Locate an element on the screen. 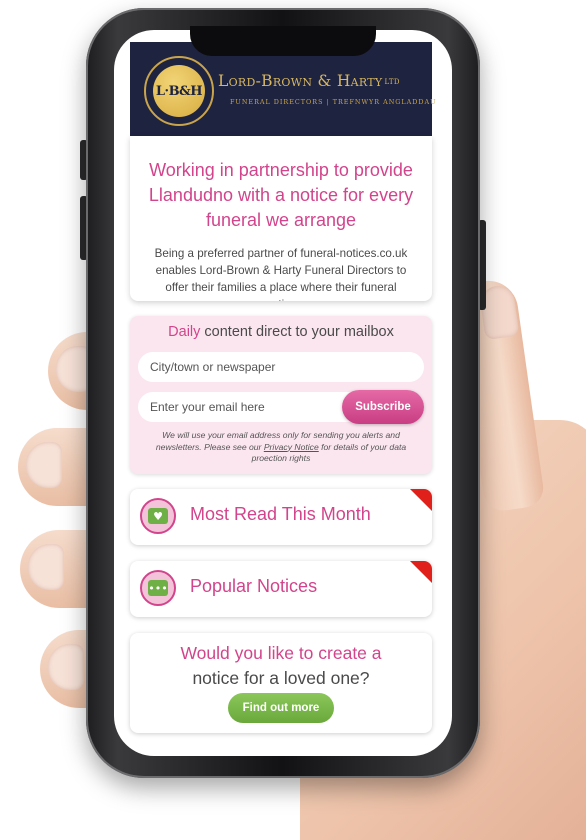  phone-notch is located at coordinates (283, 41).